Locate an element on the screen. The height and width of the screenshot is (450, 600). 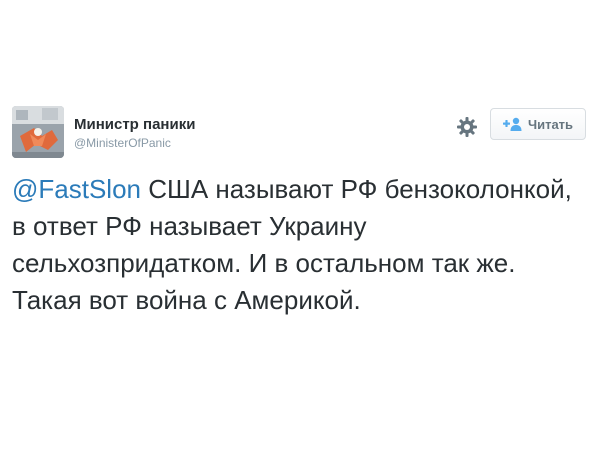
gear-icon is located at coordinates (467, 127).